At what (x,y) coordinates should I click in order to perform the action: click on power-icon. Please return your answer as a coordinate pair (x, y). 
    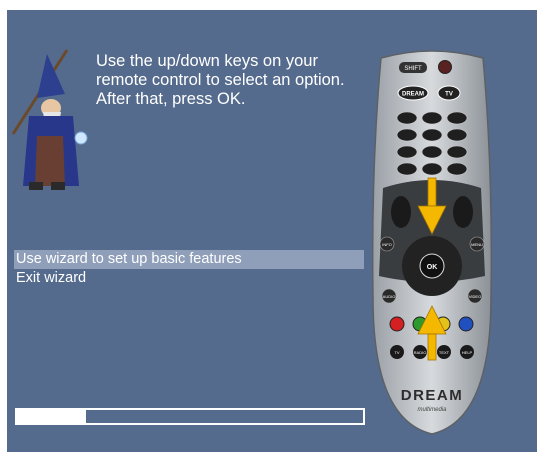
    Looking at the image, I should click on (445, 67).